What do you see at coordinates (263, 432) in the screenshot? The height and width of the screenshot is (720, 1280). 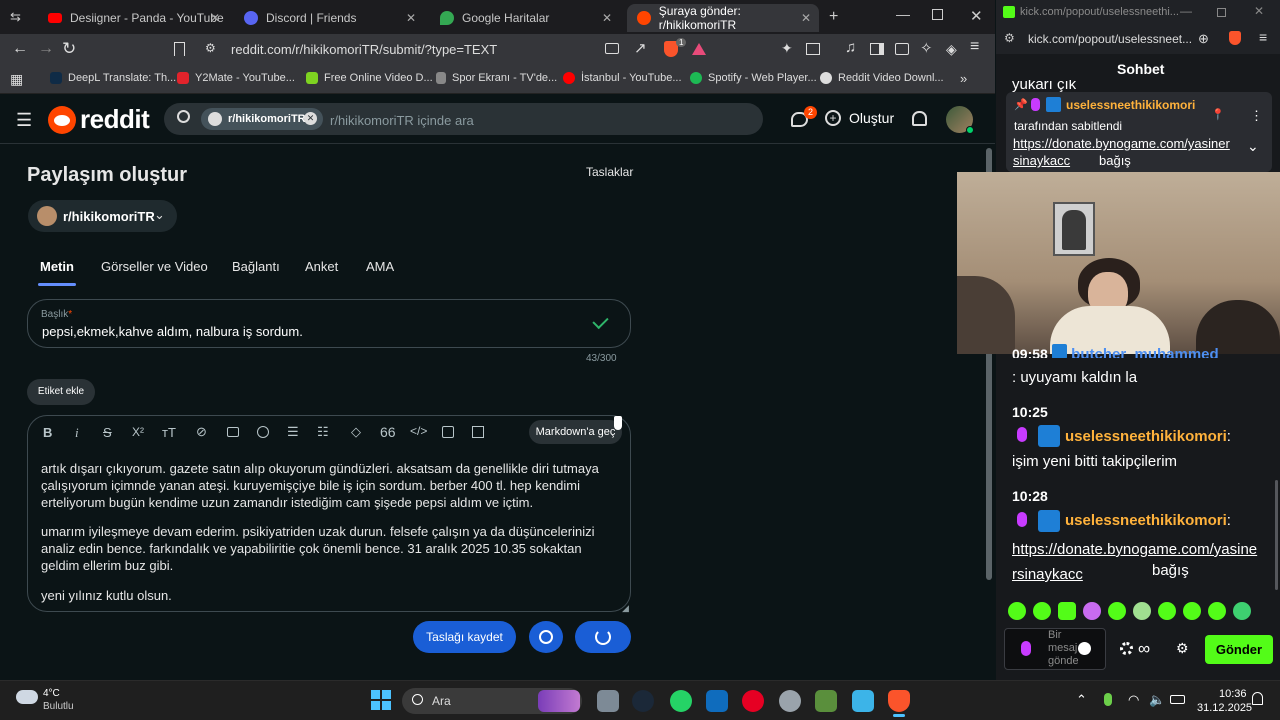 I see `video-icon` at bounding box center [263, 432].